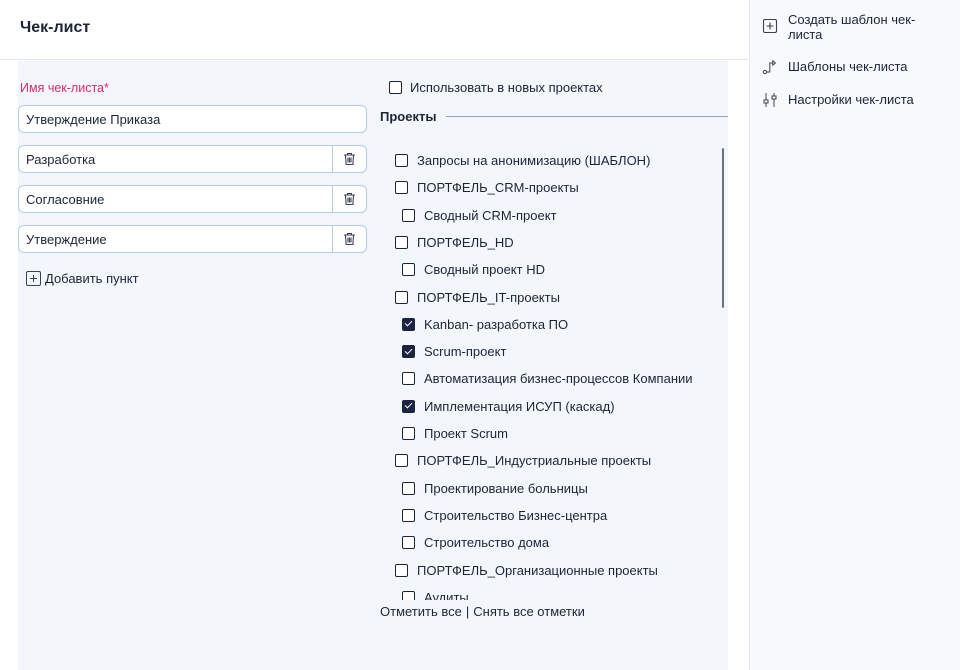 The height and width of the screenshot is (670, 960). I want to click on sidebar-item-label: Настройки чек-листа, so click(851, 99).